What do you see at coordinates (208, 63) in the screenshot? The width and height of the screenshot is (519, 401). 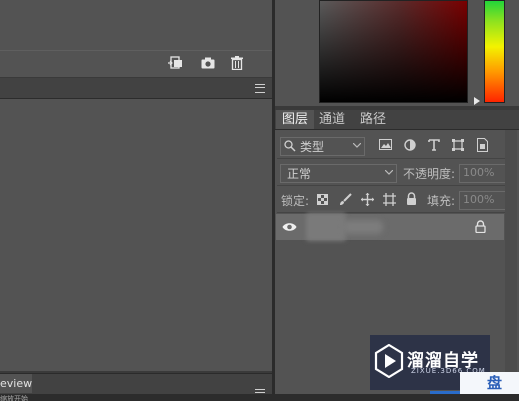 I see `camera-icon` at bounding box center [208, 63].